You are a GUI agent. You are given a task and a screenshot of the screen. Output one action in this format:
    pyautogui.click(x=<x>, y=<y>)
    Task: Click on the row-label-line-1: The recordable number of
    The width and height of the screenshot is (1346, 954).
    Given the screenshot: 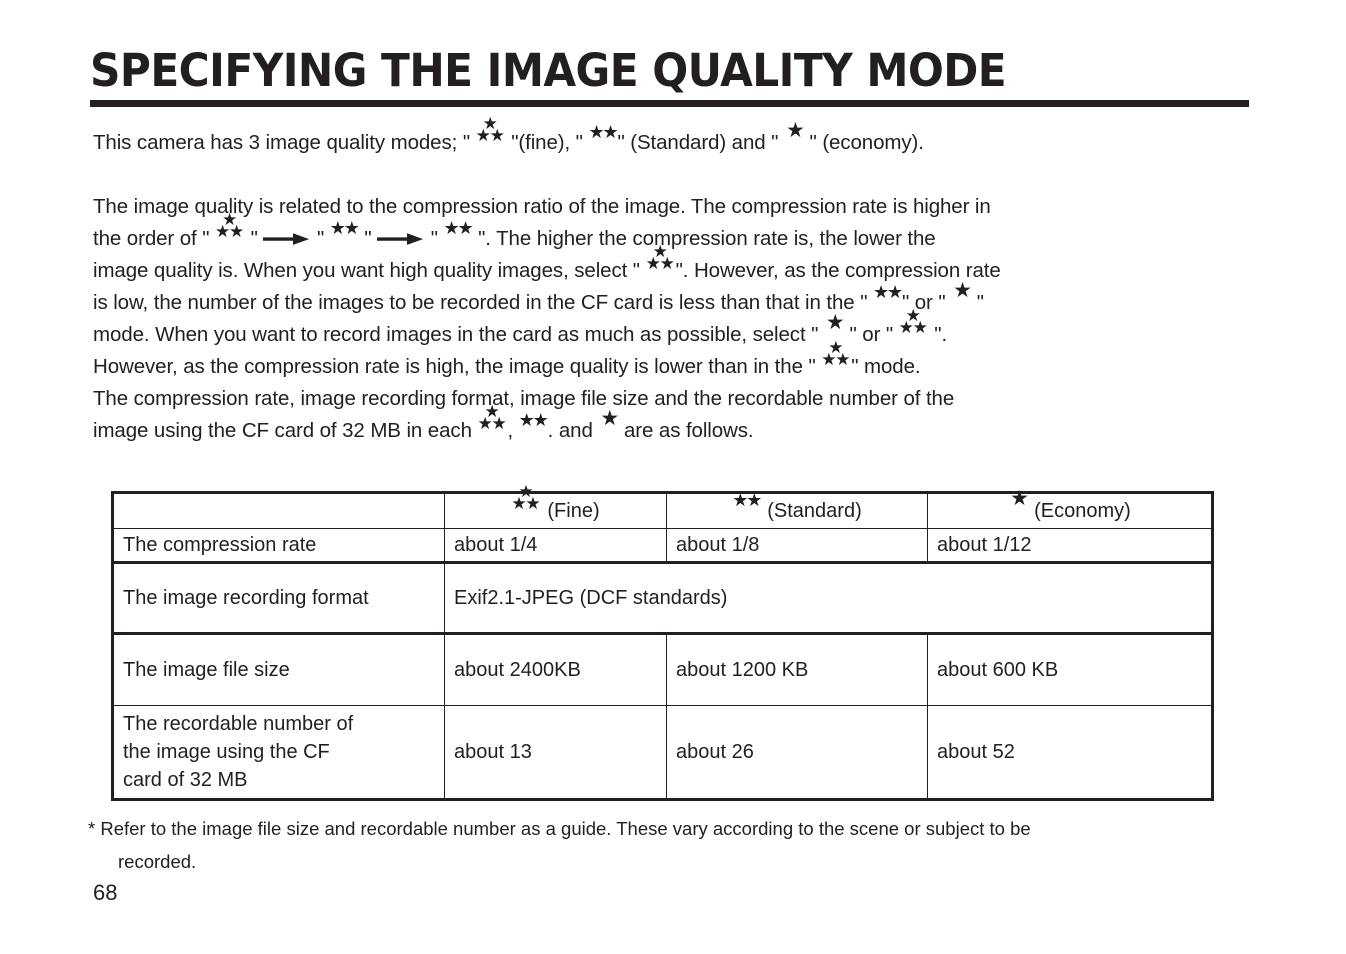 What is the action you would take?
    pyautogui.click(x=238, y=724)
    